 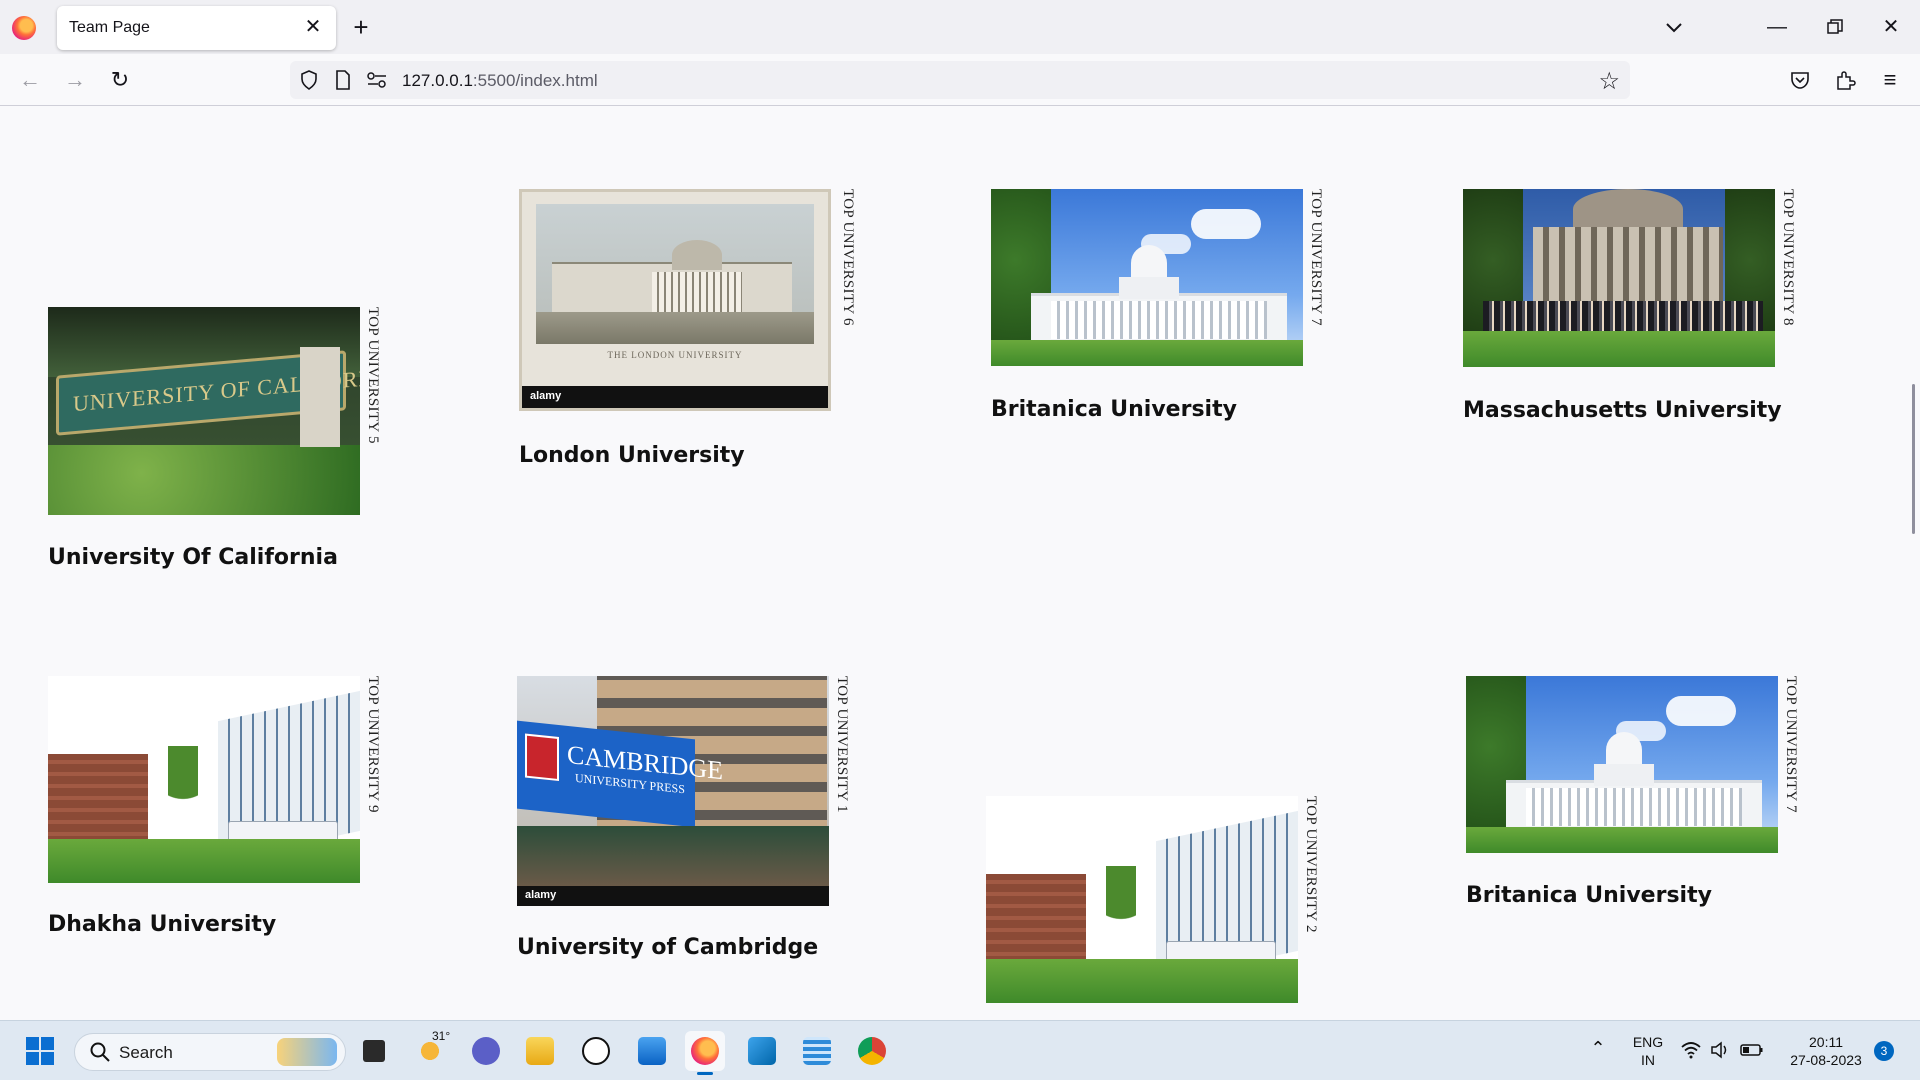 I want to click on shield-icon, so click(x=309, y=82).